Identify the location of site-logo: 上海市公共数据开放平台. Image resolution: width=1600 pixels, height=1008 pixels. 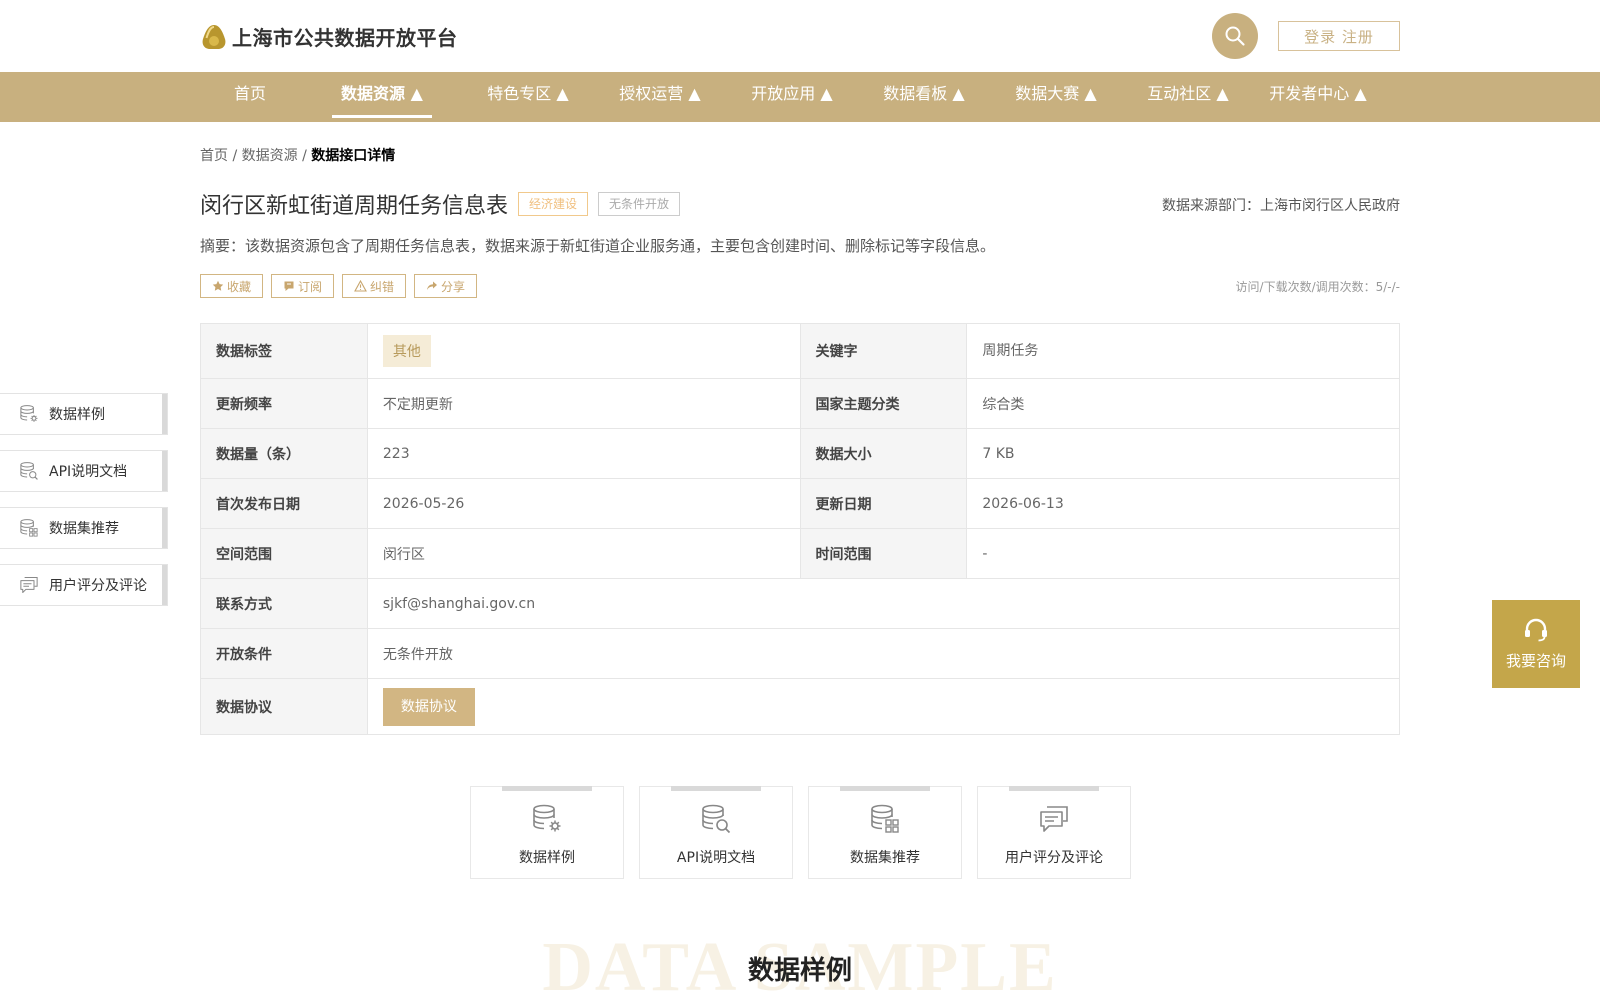
(329, 36).